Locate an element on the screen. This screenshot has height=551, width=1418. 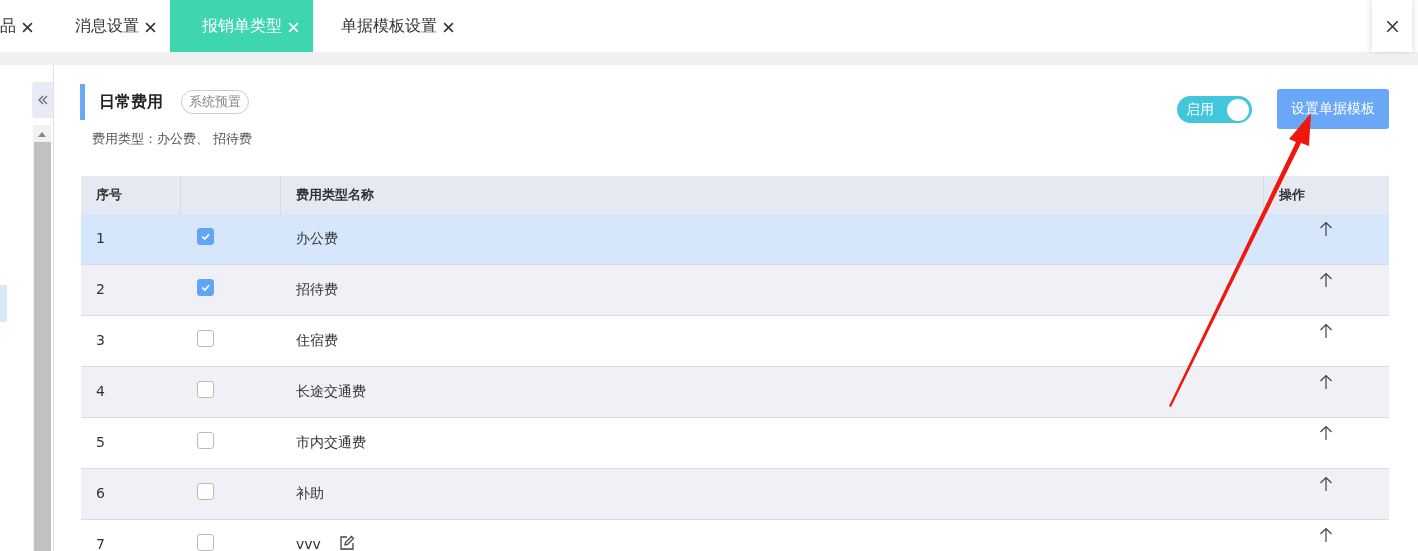
double-chevron-icon is located at coordinates (42, 100).